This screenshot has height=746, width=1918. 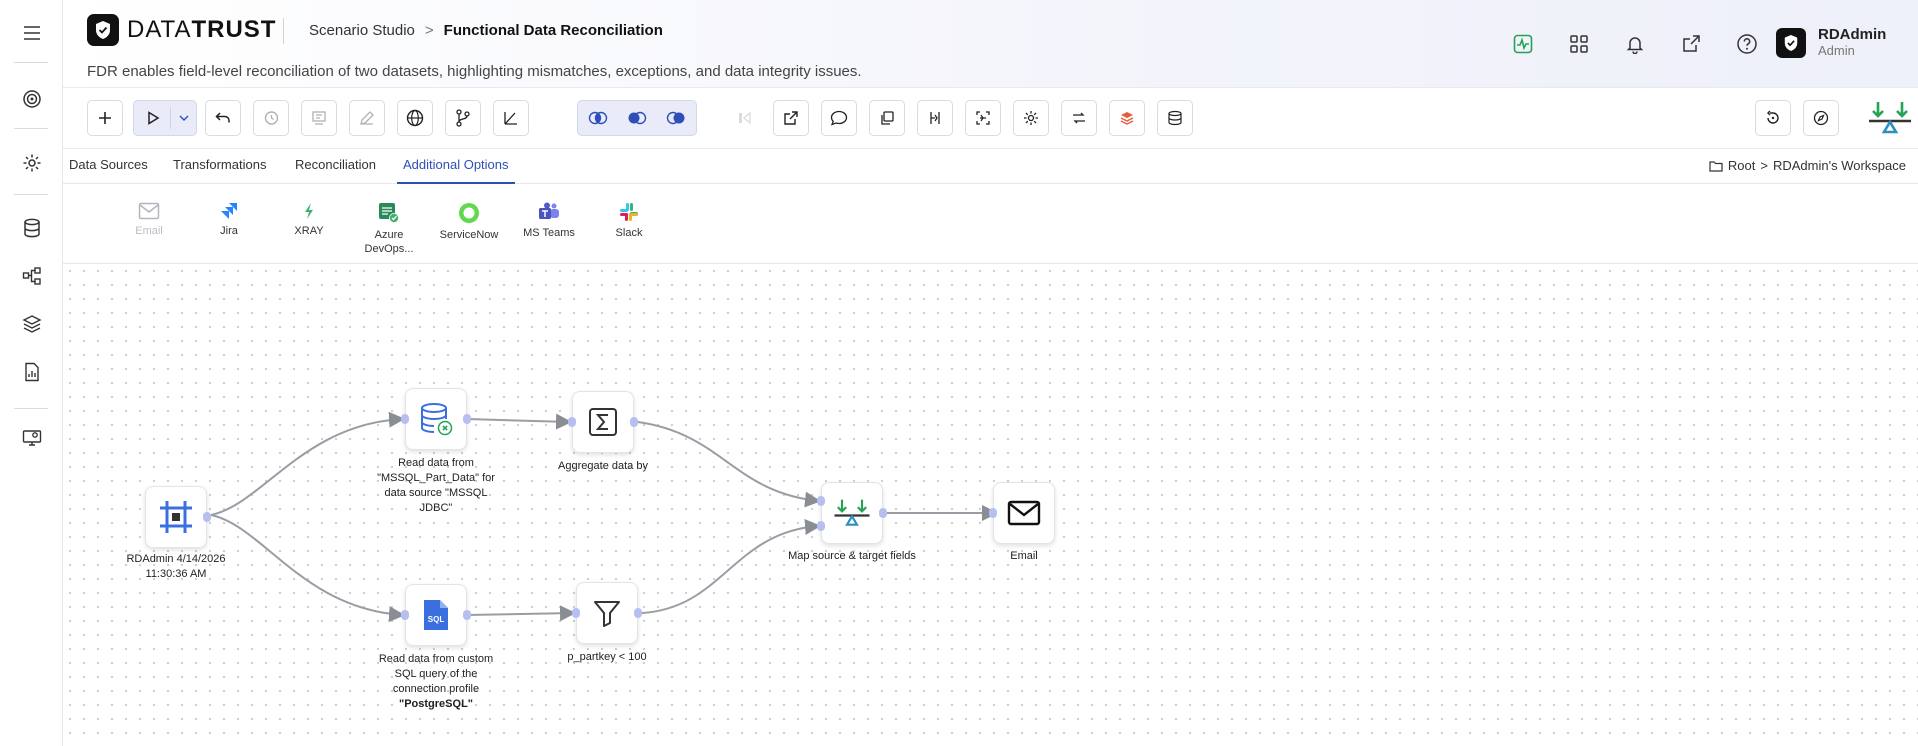 I want to click on folder-icon, so click(x=1716, y=166).